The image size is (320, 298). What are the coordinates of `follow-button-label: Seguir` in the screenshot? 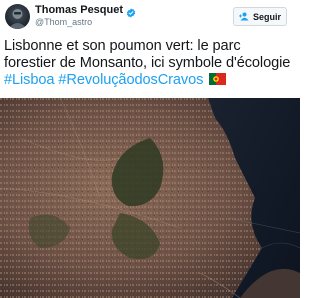 It's located at (266, 16).